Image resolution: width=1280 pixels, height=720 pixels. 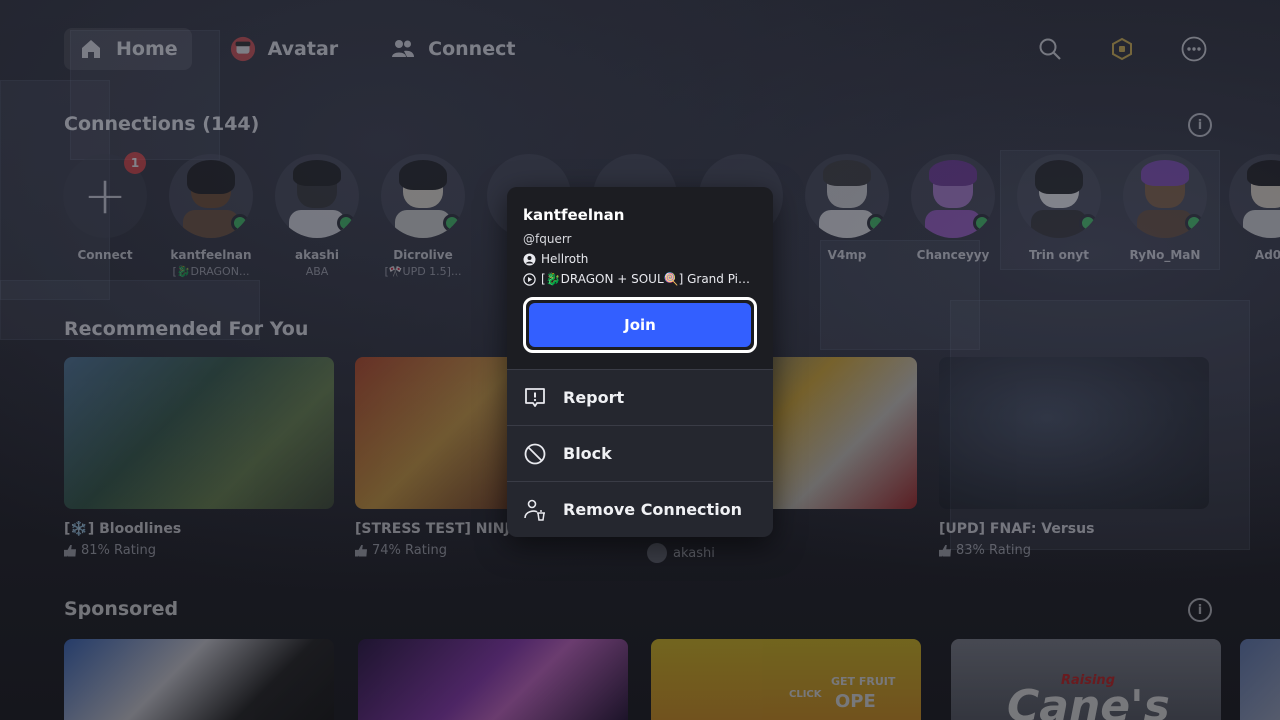 I want to click on block-button: Block, so click(x=640, y=453).